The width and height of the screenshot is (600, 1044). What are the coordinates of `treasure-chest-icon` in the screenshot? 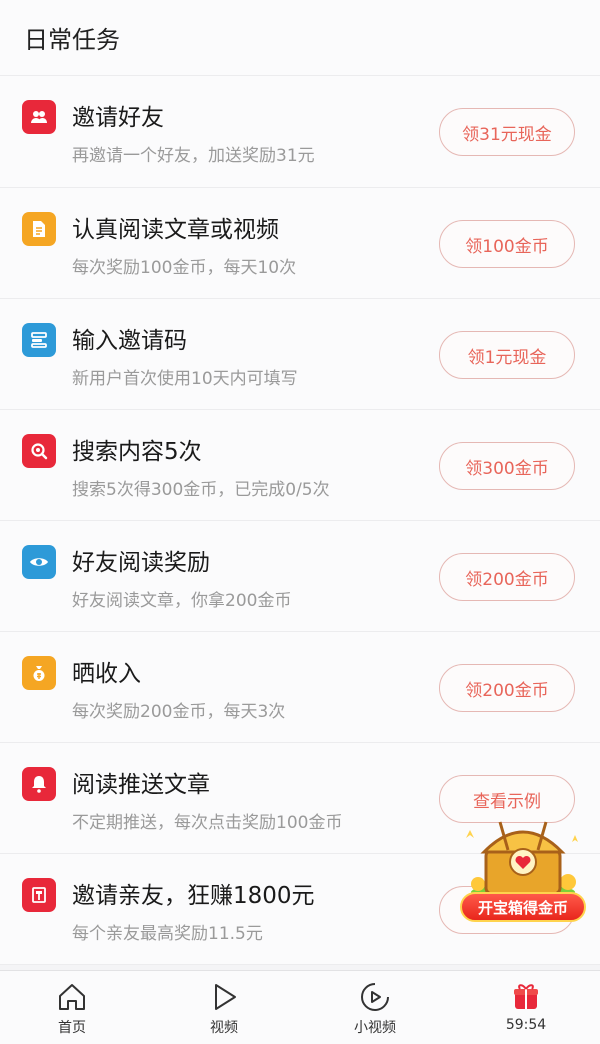 It's located at (522, 860).